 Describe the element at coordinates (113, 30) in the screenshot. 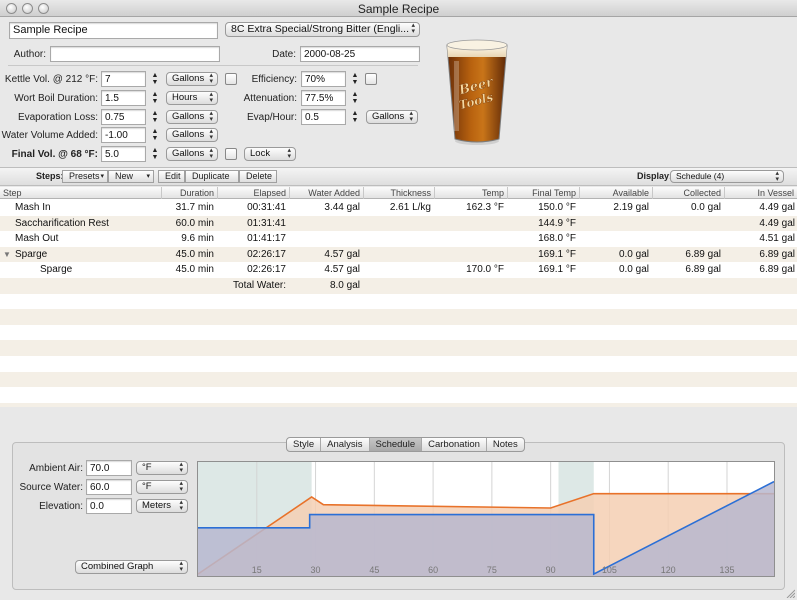

I see `recipe-name-field: Sample Recipe` at that location.